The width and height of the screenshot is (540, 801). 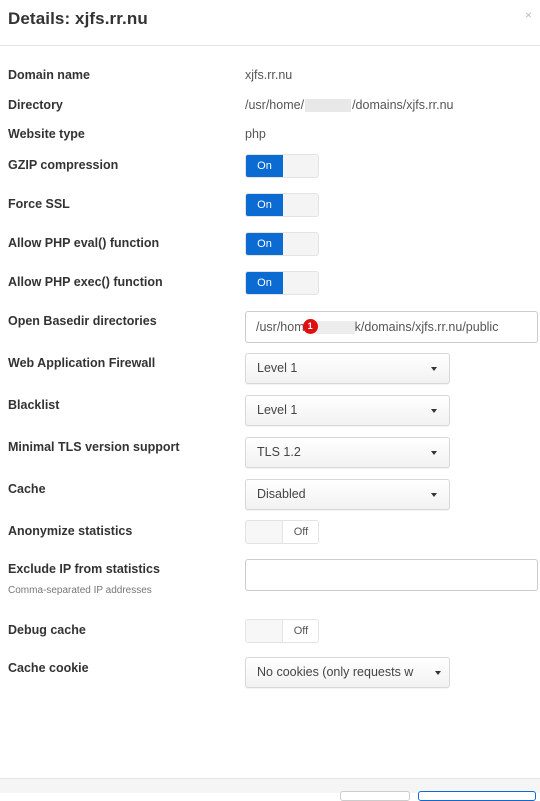 I want to click on exclude-ip-label: Exclude IP from statistics, so click(x=84, y=569).